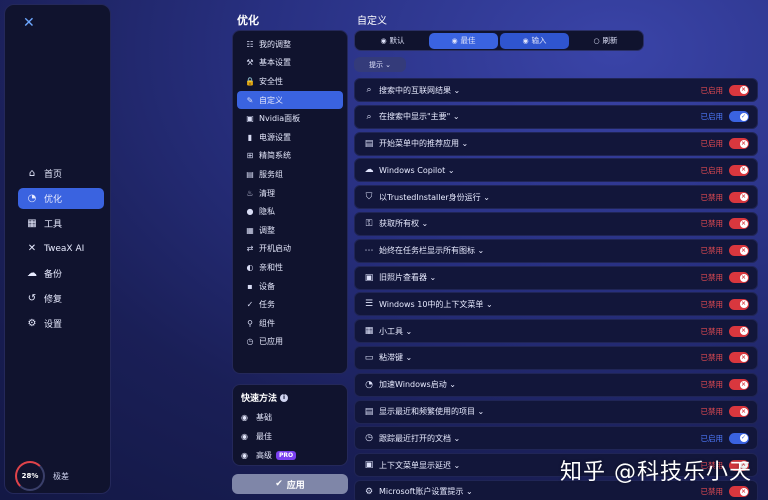 The width and height of the screenshot is (768, 500). Describe the element at coordinates (540, 384) in the screenshot. I see `tweak-label: 加速Windows启动 ⌄` at that location.